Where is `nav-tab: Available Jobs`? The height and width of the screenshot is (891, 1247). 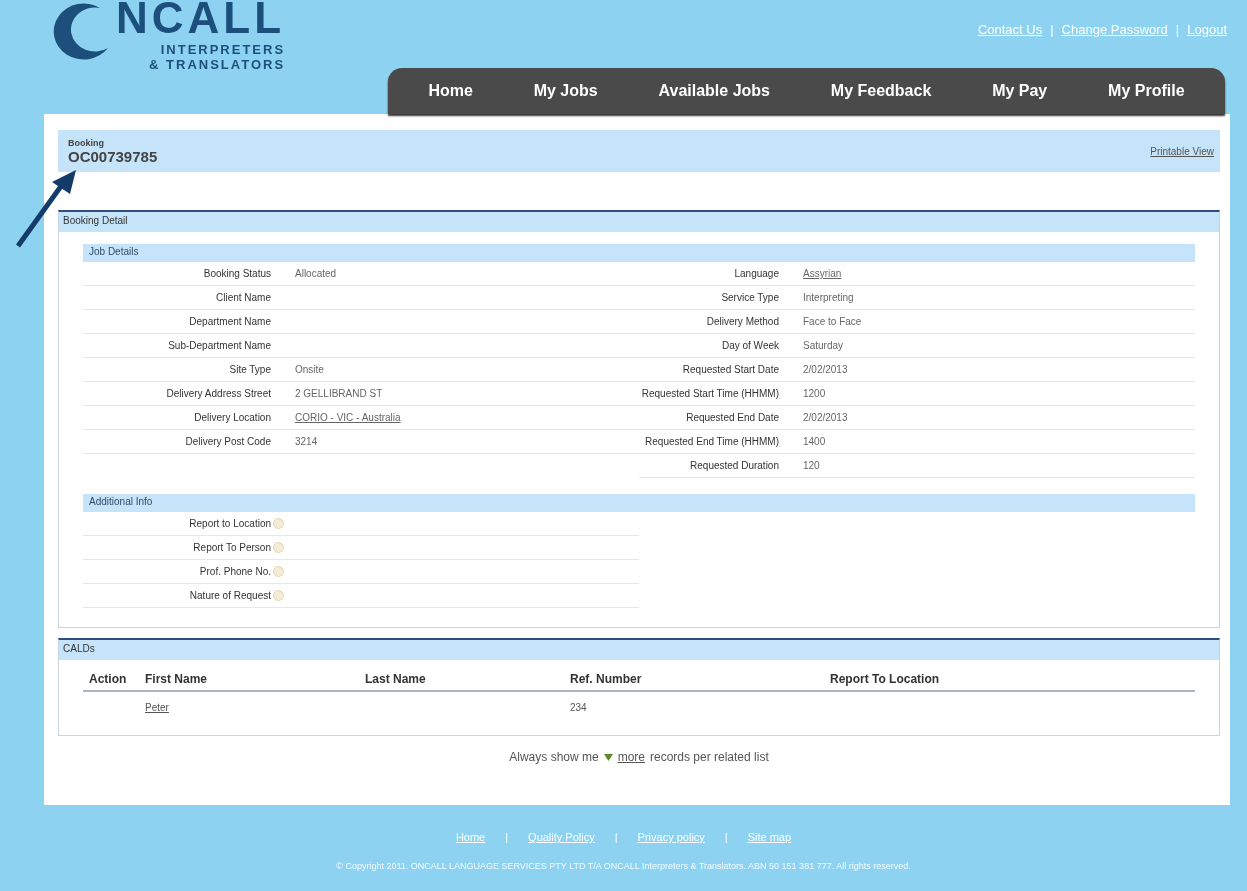
nav-tab: Available Jobs is located at coordinates (714, 91).